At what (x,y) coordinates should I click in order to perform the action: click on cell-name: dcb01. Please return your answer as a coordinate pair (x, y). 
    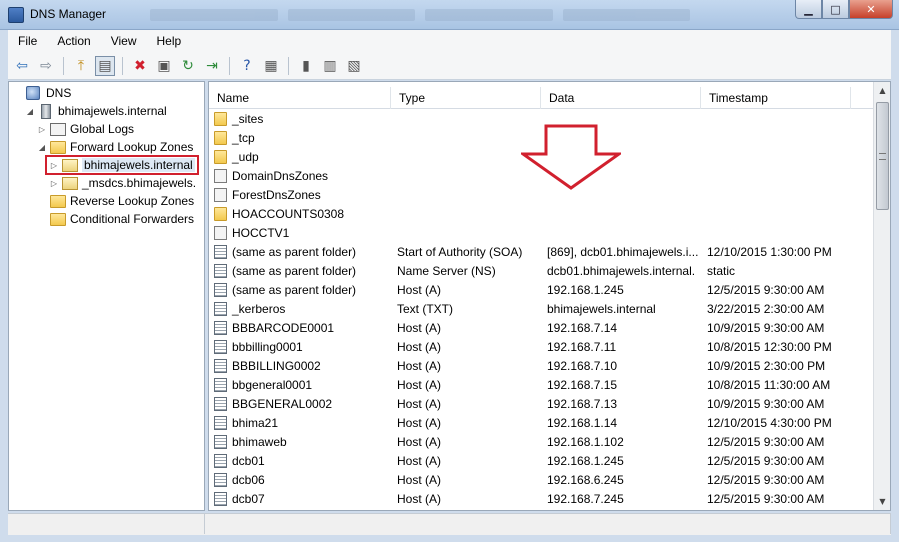
    Looking at the image, I should click on (305, 460).